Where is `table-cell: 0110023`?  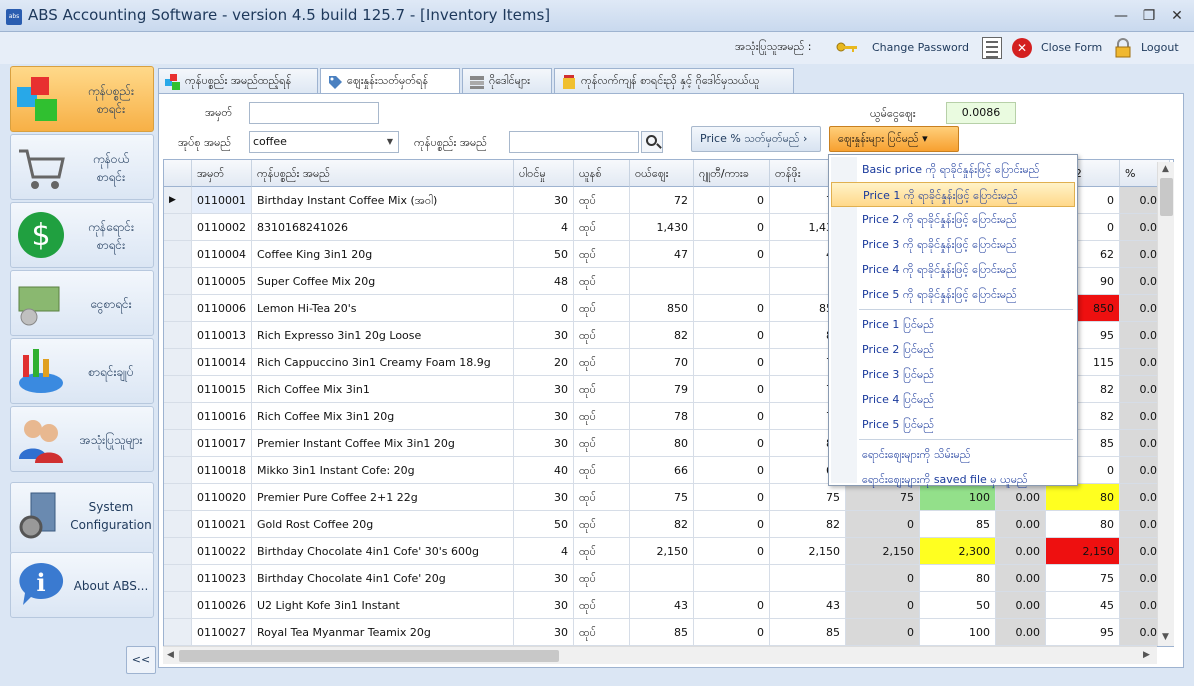 table-cell: 0110023 is located at coordinates (222, 578).